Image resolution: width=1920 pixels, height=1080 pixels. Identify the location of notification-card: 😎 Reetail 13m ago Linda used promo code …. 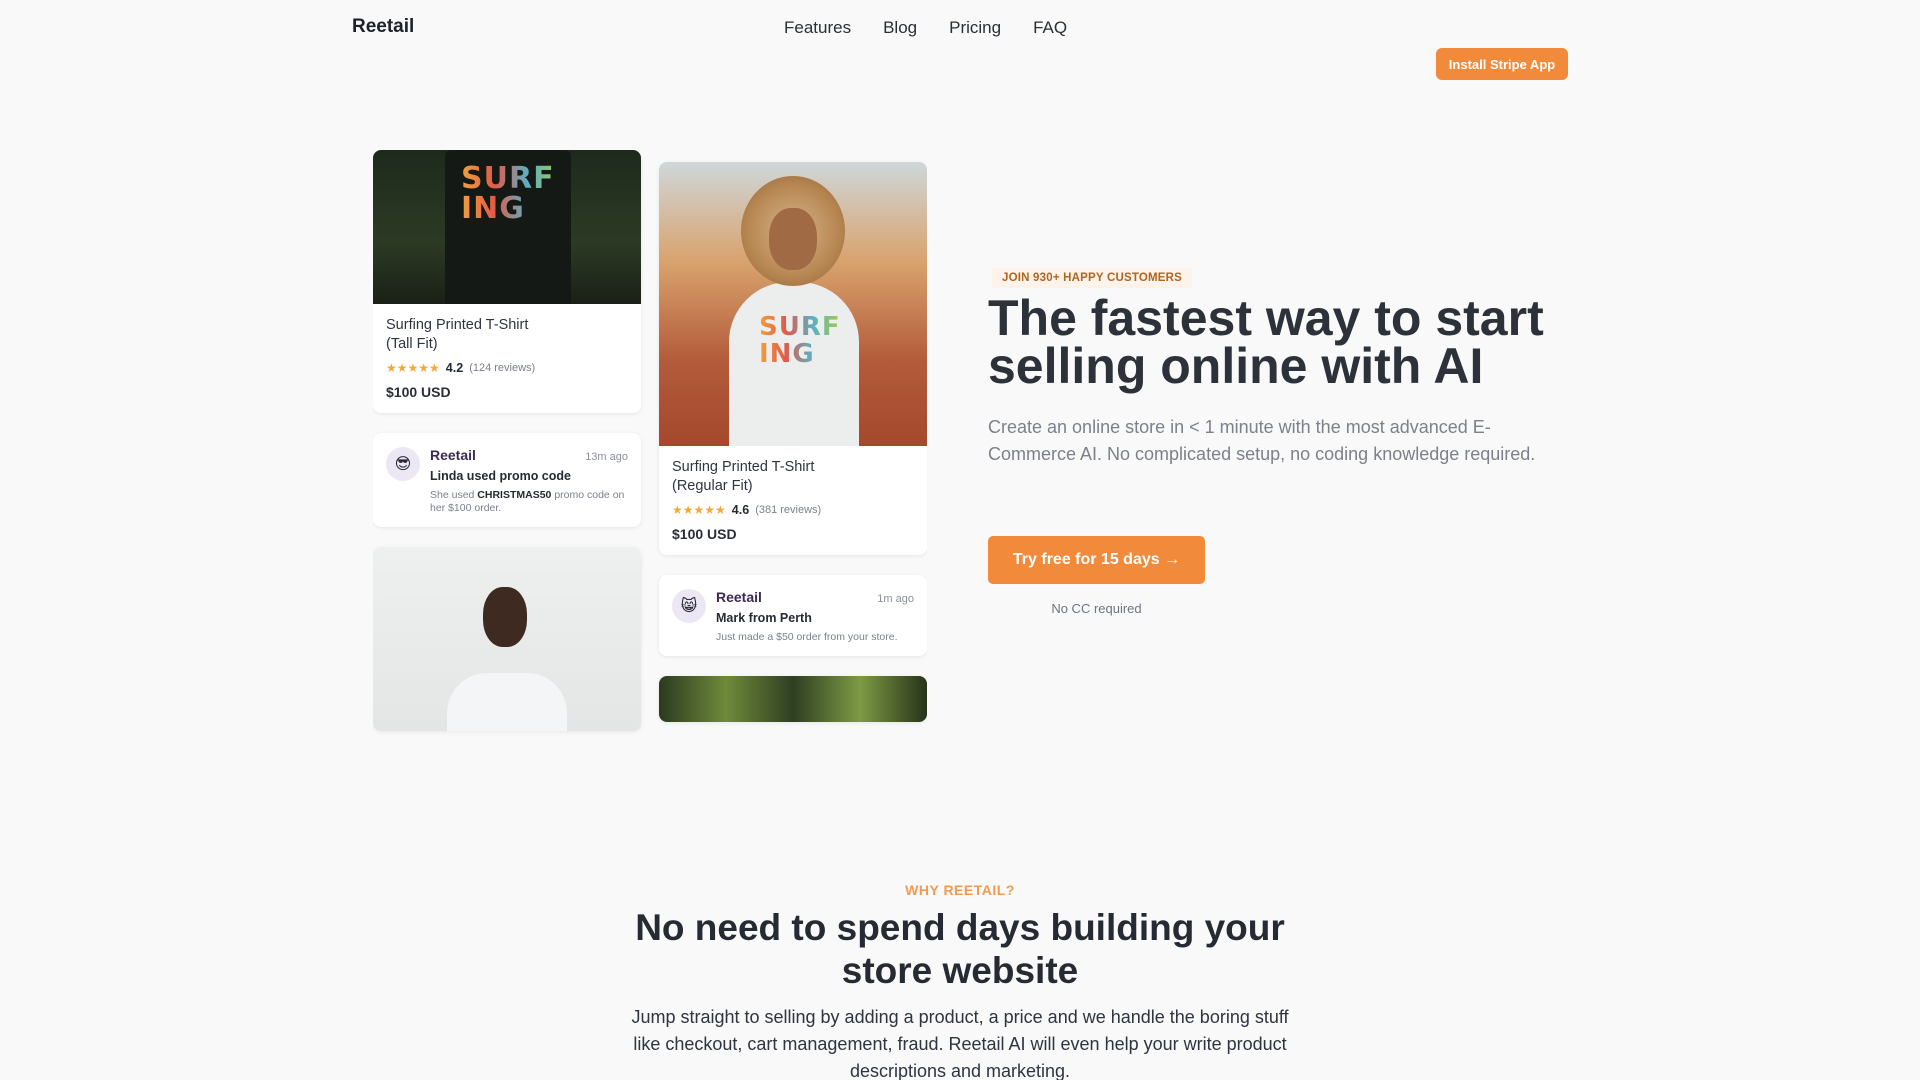
(507, 480).